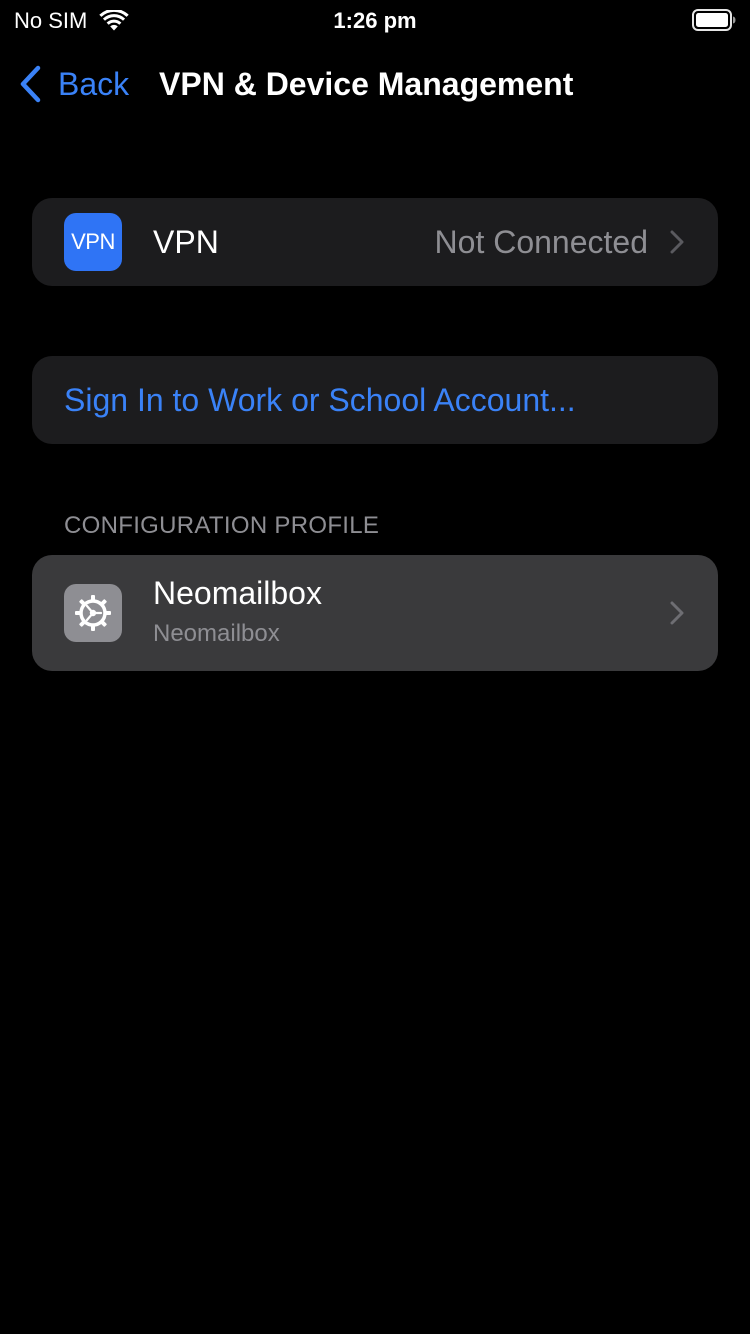  I want to click on gear-icon, so click(93, 613).